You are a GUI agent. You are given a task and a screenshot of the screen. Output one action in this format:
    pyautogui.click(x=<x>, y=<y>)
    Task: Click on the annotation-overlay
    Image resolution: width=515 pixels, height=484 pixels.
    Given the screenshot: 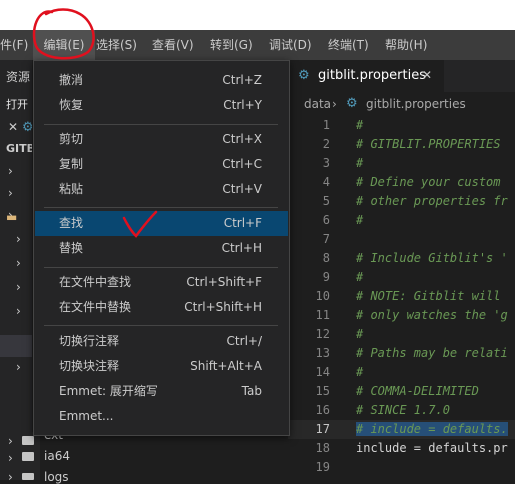 What is the action you would take?
    pyautogui.click(x=95, y=123)
    